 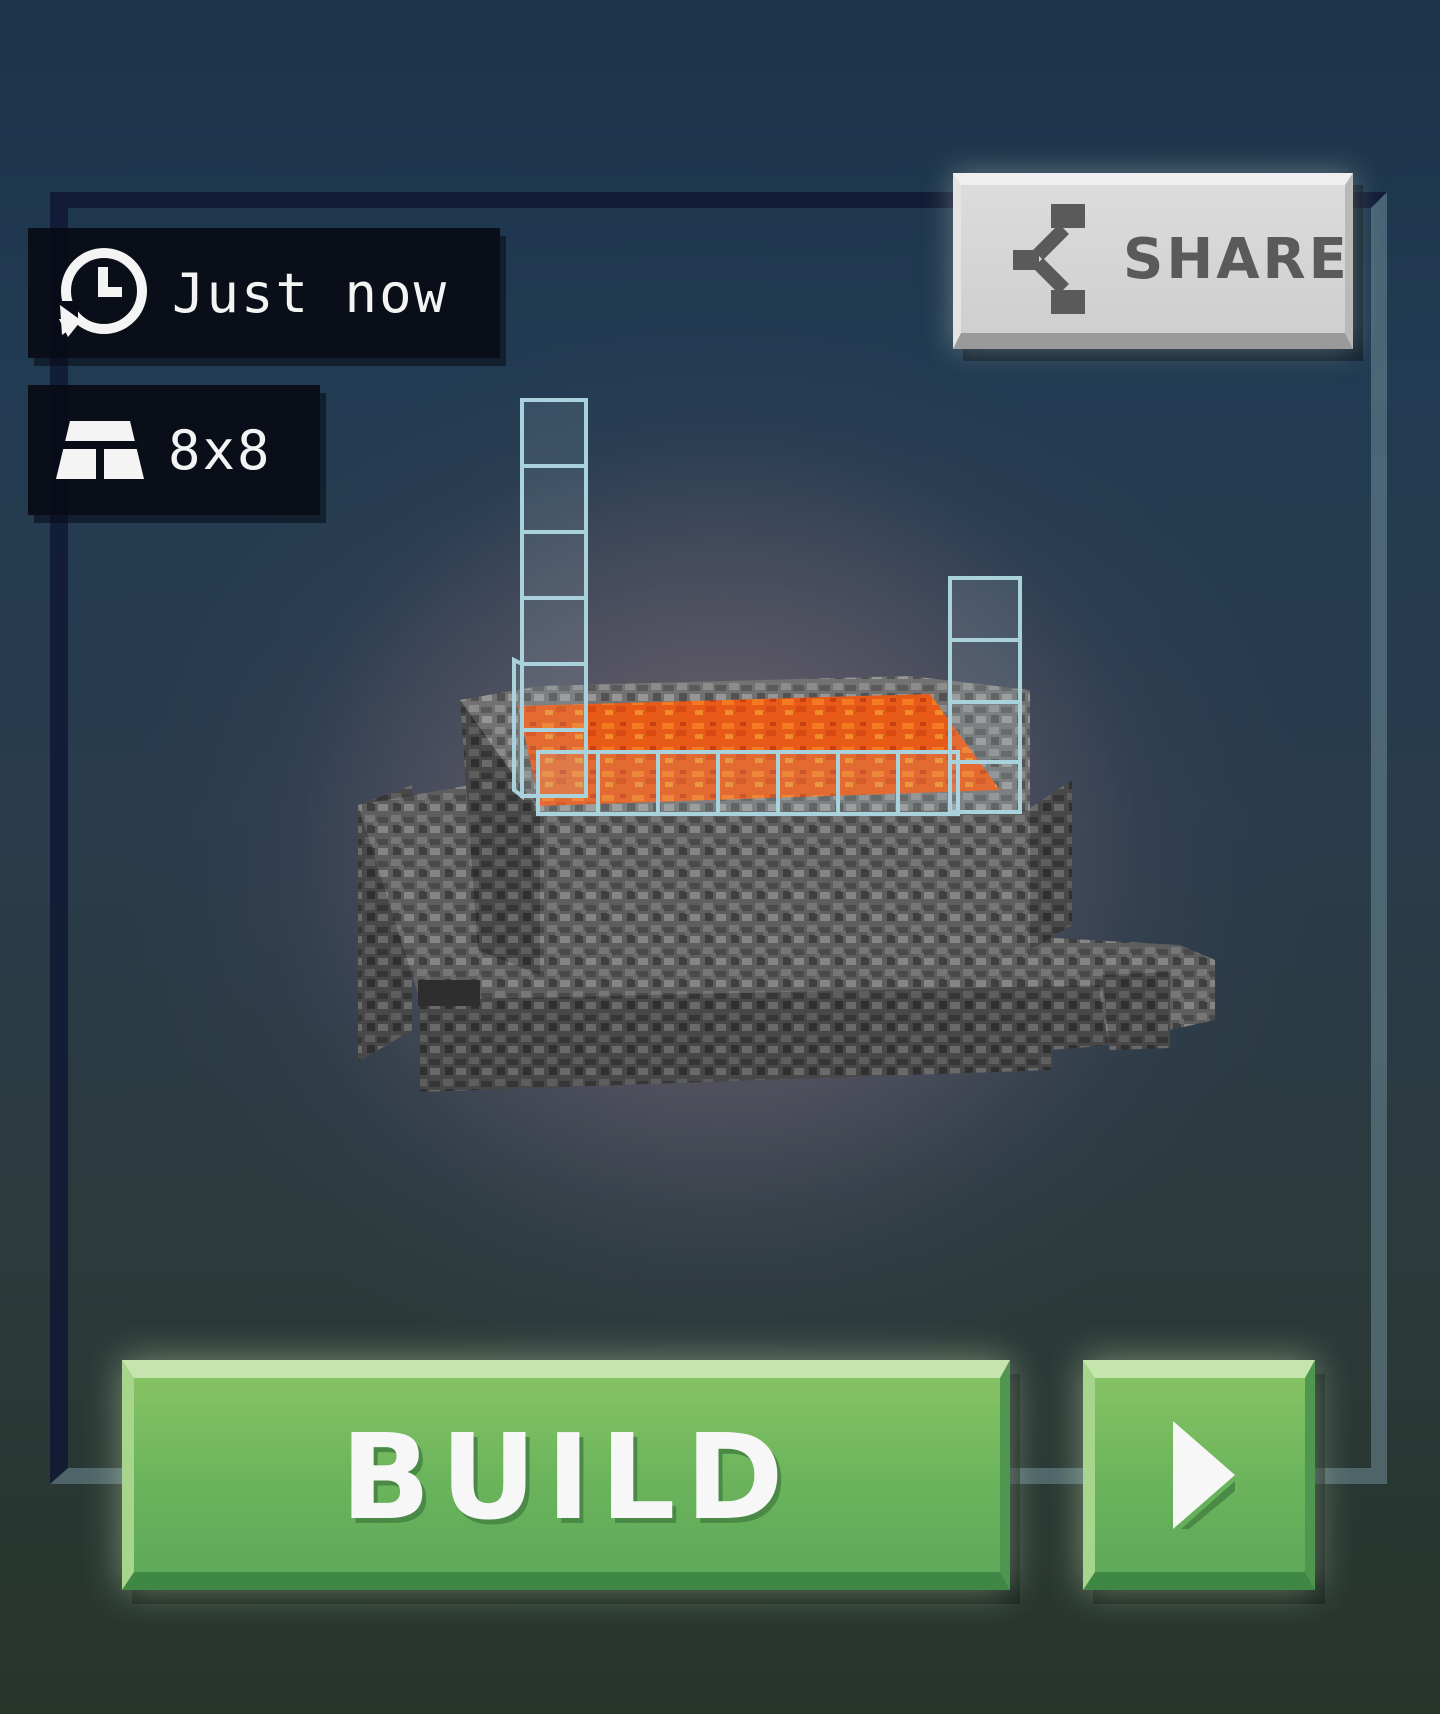 What do you see at coordinates (1236, 259) in the screenshot?
I see `share-label: SHARE` at bounding box center [1236, 259].